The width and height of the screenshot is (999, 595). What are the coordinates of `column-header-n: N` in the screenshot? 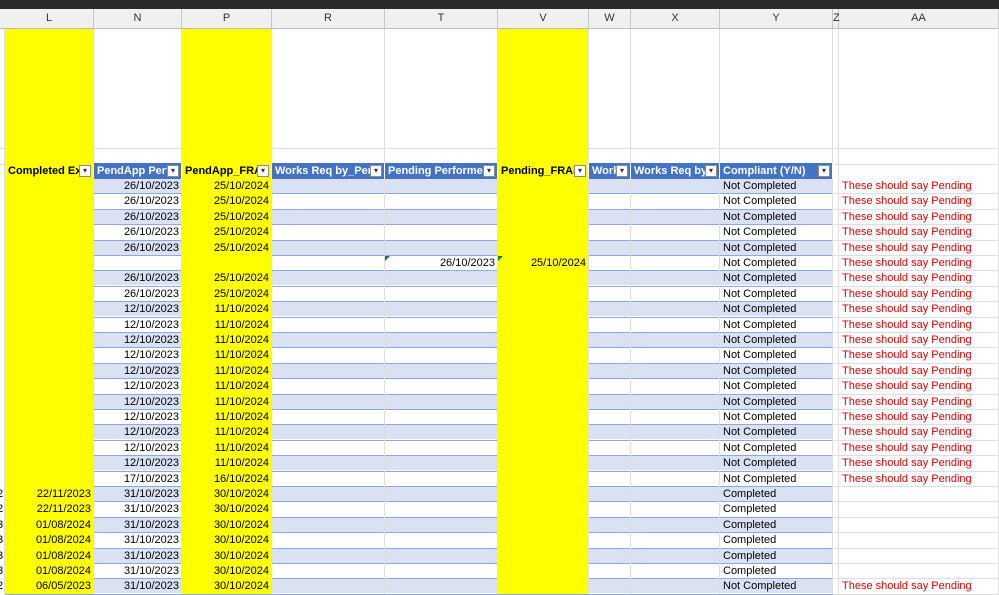 It's located at (138, 18).